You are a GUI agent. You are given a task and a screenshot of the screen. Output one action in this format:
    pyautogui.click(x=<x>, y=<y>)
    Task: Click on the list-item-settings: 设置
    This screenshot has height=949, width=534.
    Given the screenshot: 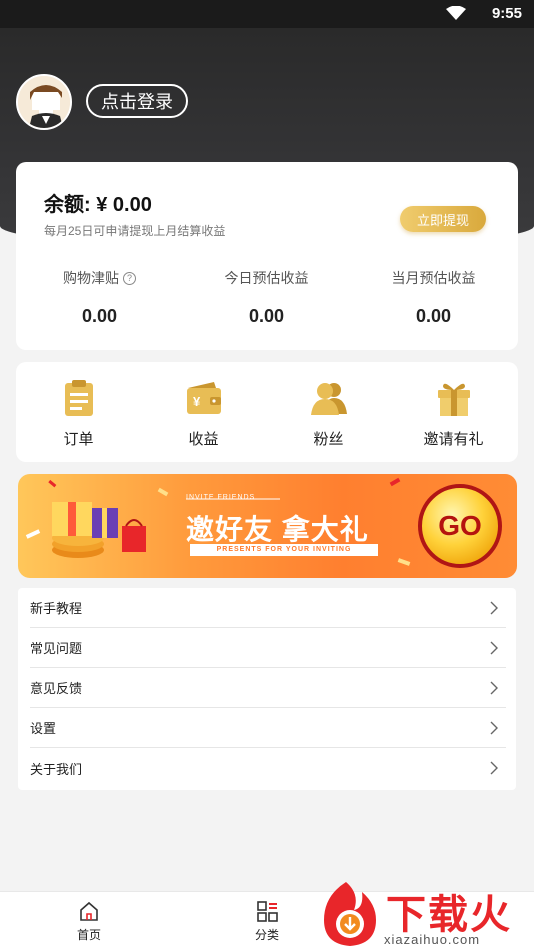 What is the action you would take?
    pyautogui.click(x=268, y=728)
    